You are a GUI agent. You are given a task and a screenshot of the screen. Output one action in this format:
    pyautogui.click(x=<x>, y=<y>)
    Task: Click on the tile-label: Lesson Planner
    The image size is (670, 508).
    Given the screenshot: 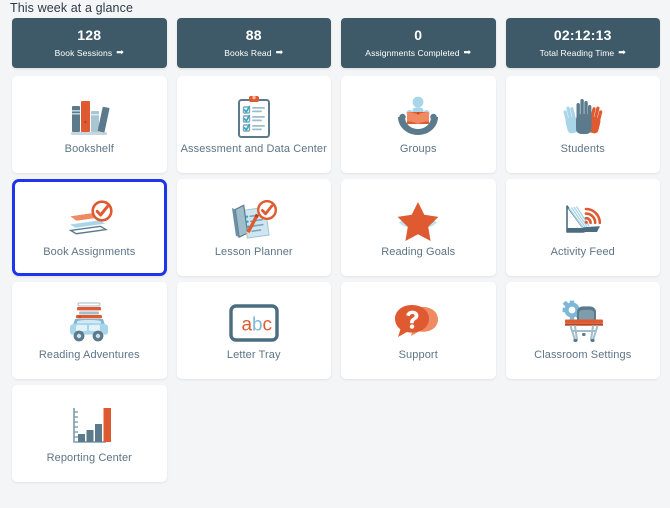 What is the action you would take?
    pyautogui.click(x=253, y=251)
    